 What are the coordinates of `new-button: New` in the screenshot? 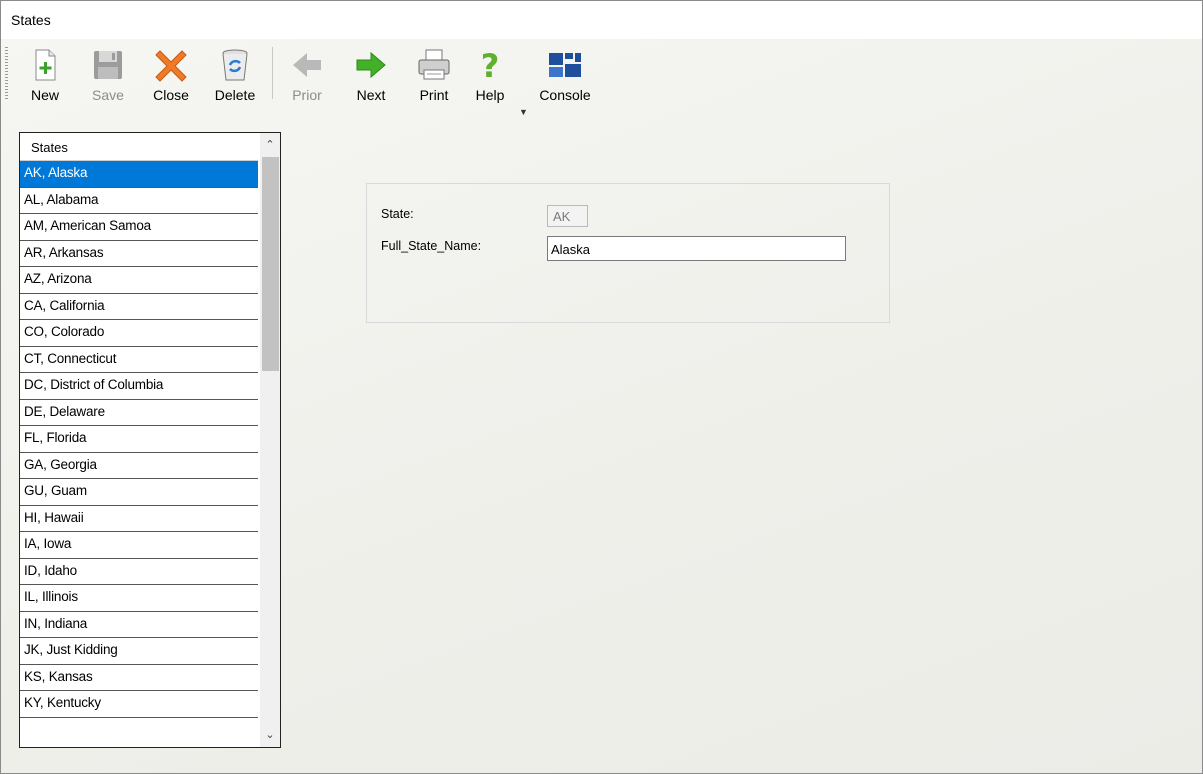 It's located at (45, 74).